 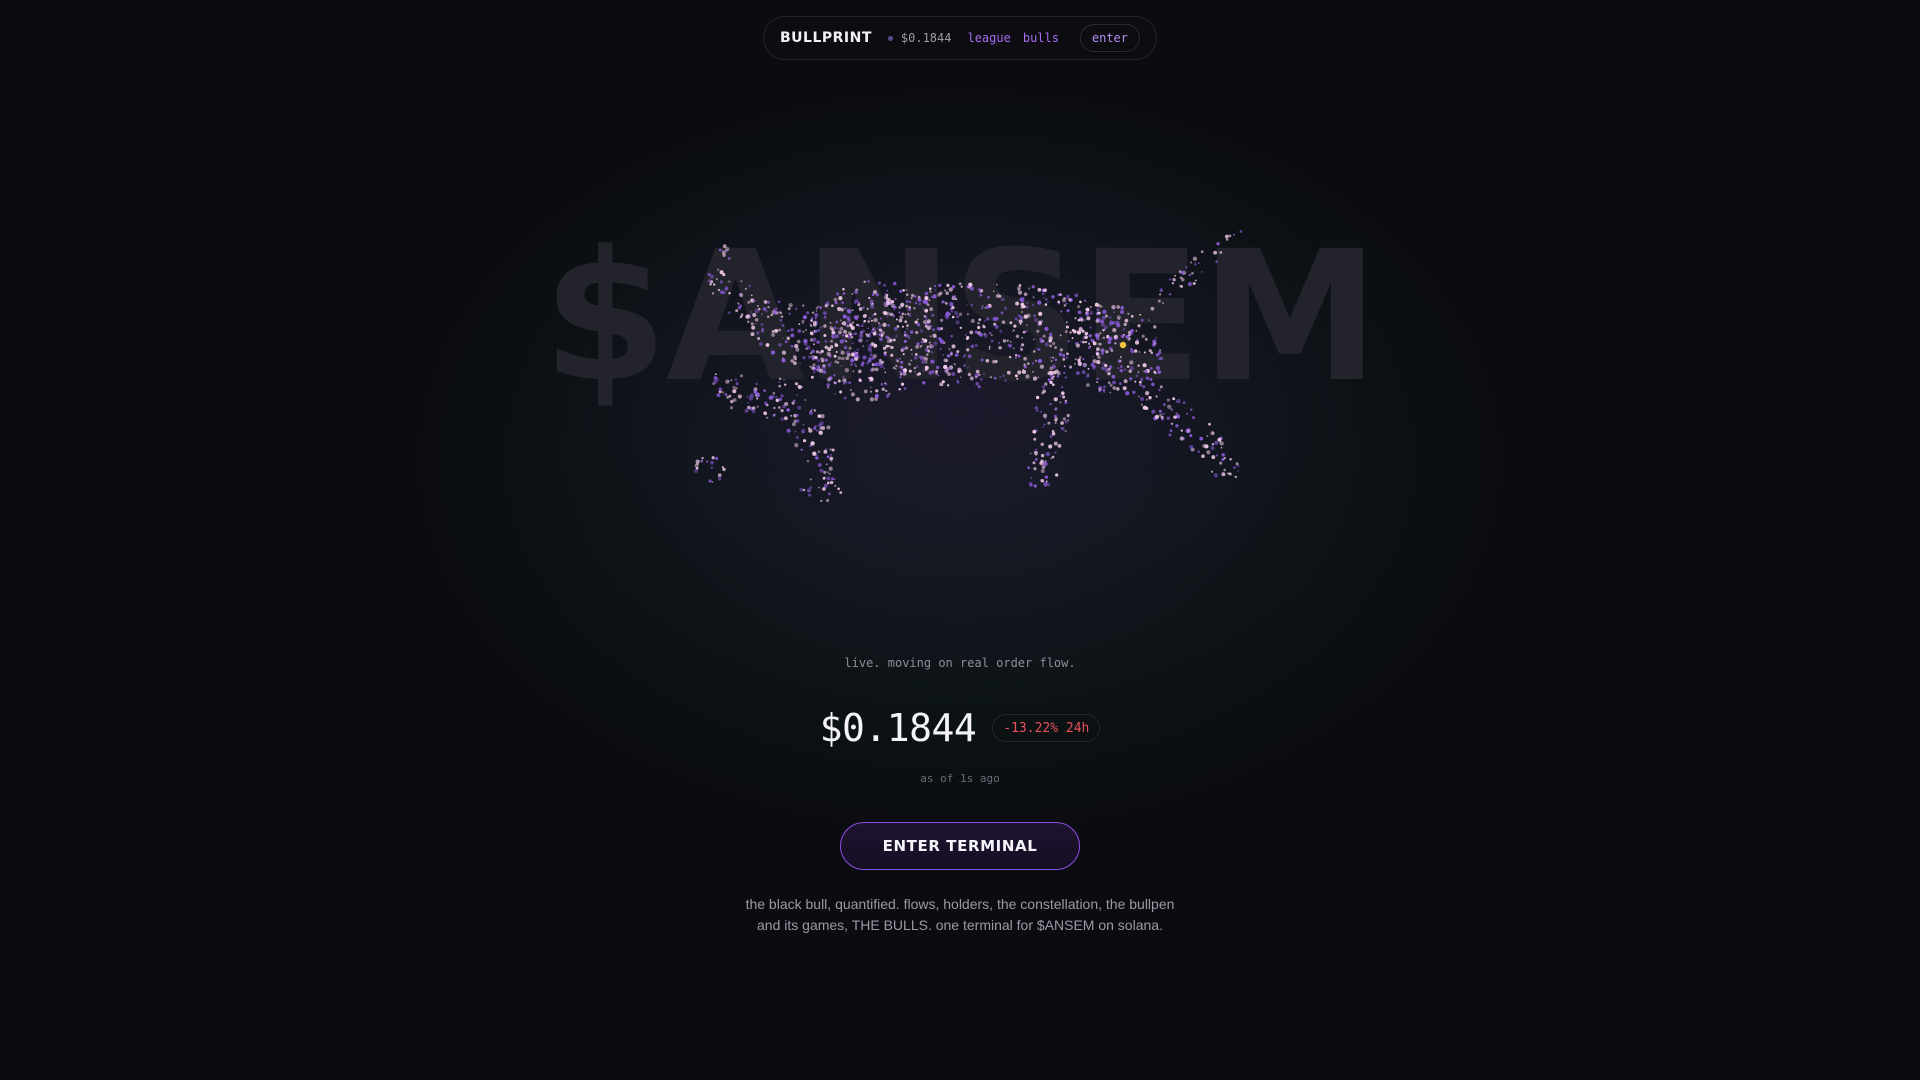 What do you see at coordinates (1041, 38) in the screenshot?
I see `nav-link-bulls: bulls` at bounding box center [1041, 38].